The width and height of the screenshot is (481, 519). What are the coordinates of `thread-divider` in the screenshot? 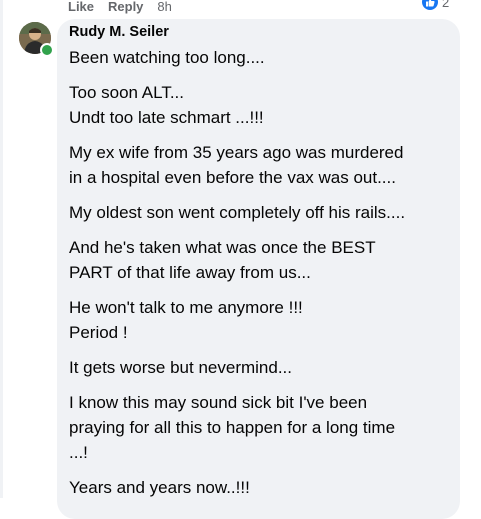 It's located at (1, 249).